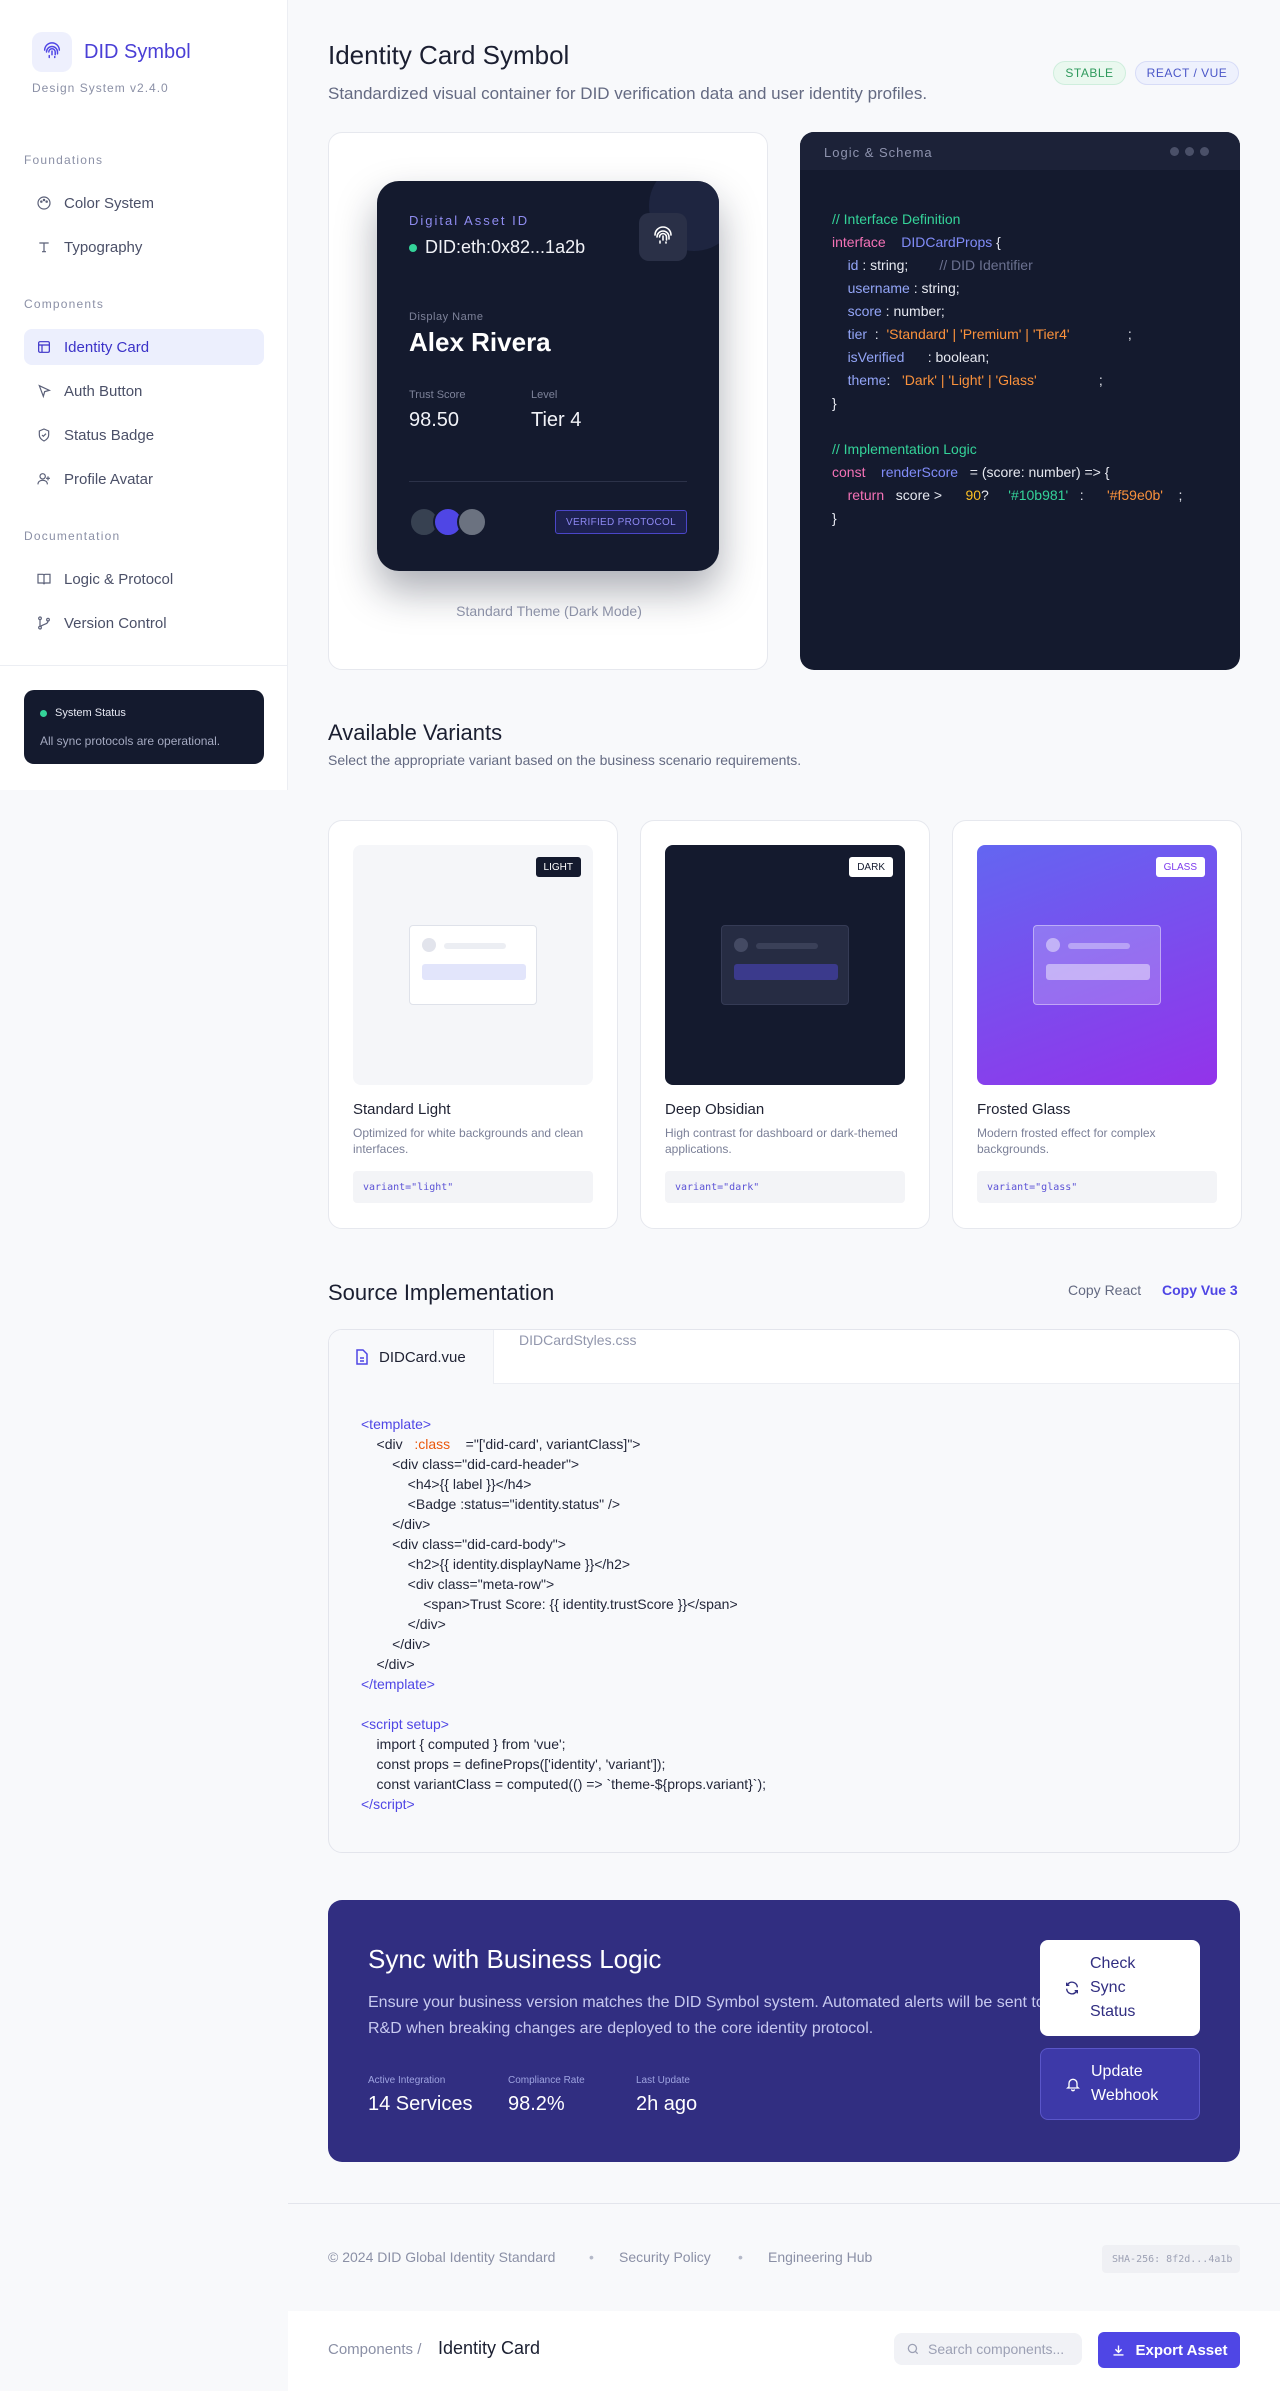 This screenshot has height=2391, width=1280. I want to click on sidebar-item-version-control: Version Control, so click(144, 623).